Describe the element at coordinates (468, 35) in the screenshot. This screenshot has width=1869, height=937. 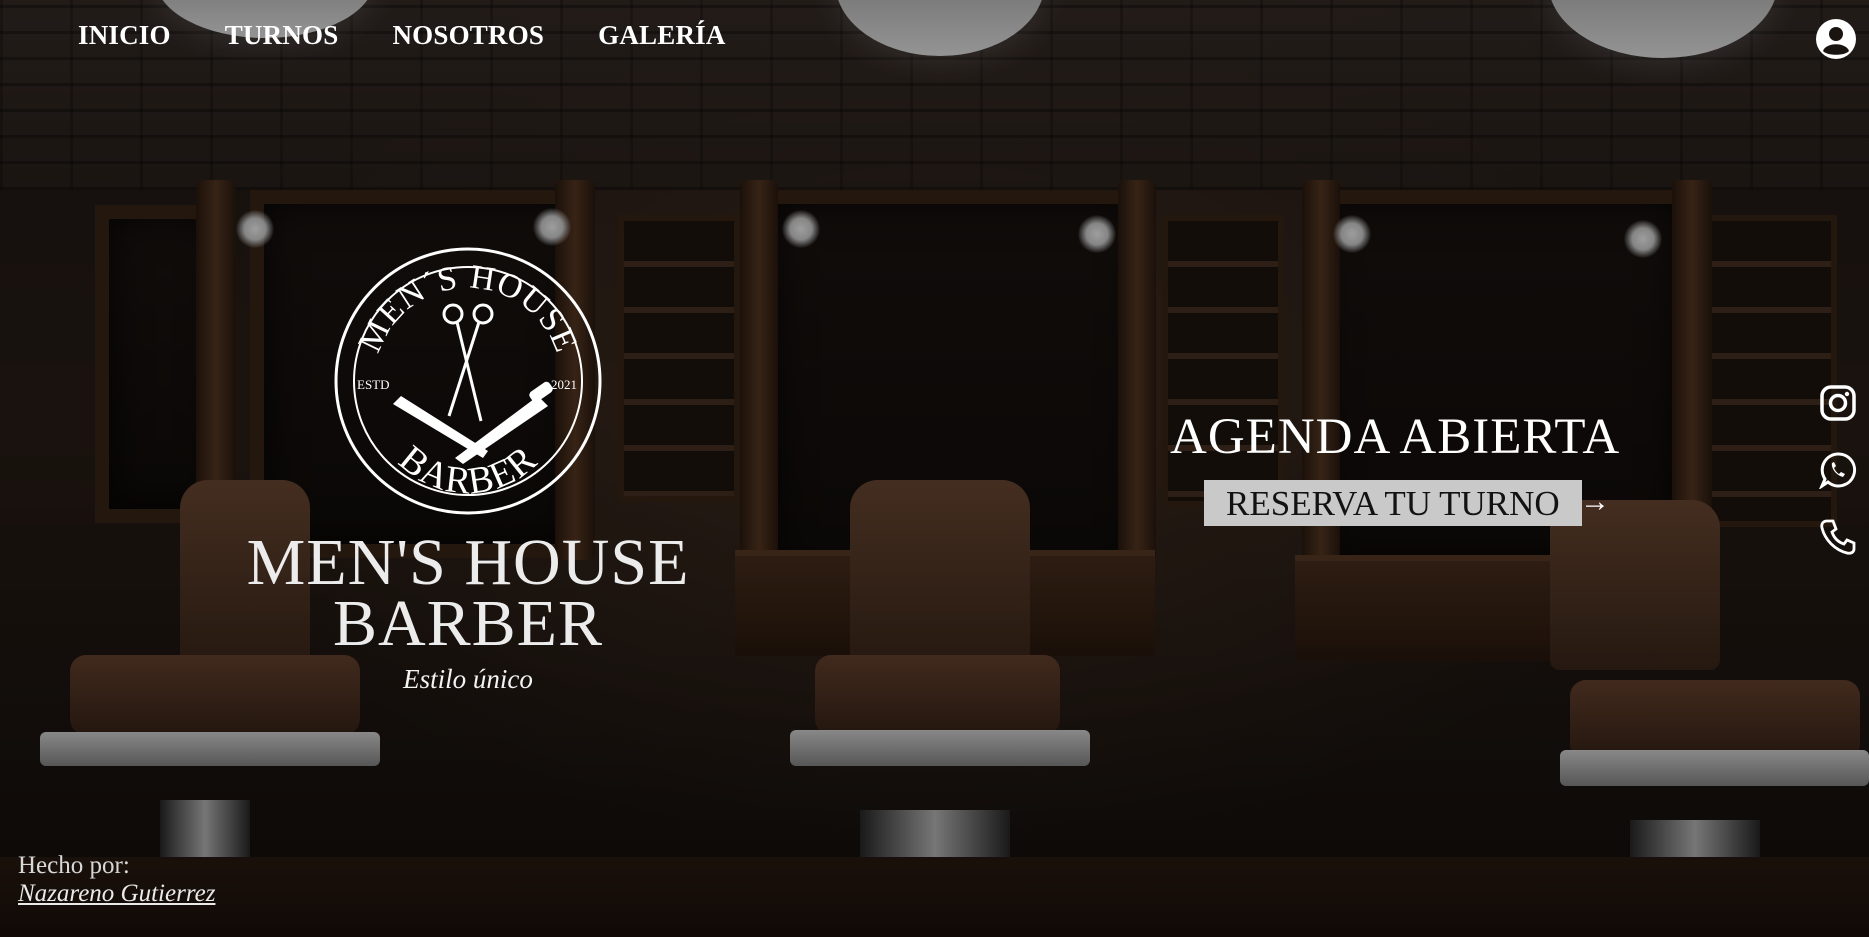
I see `nav-item-nosotros: NOSOTROS` at that location.